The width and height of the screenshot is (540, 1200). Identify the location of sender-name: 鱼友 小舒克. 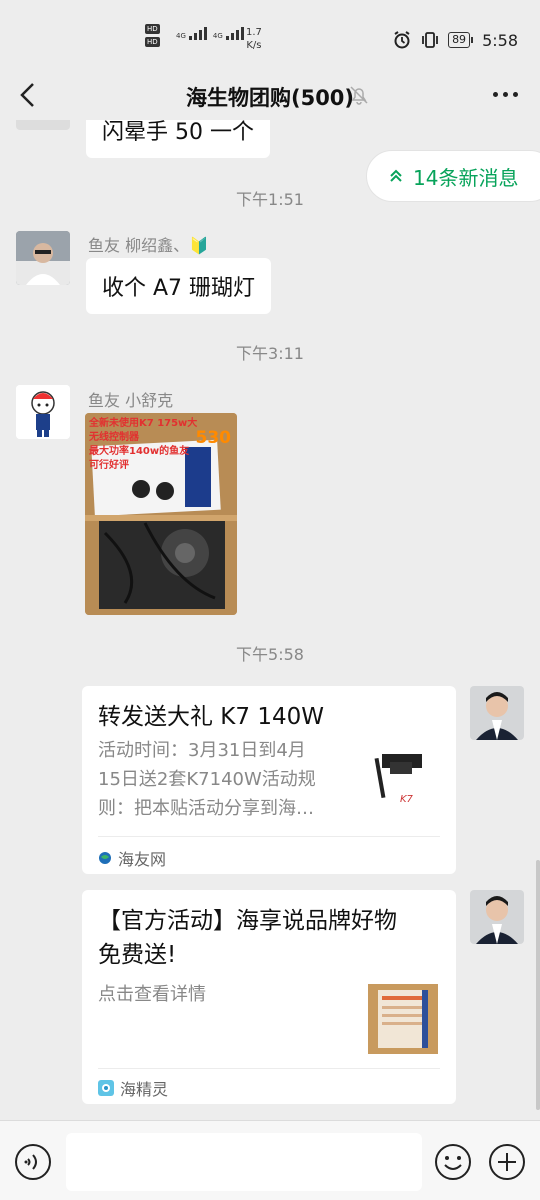
(131, 400).